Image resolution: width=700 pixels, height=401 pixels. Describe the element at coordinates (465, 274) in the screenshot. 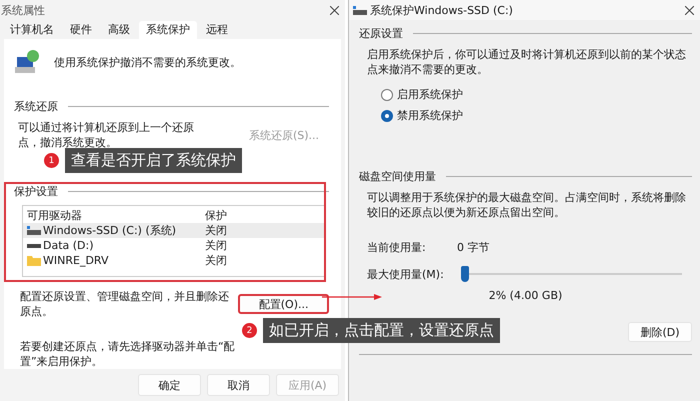

I see `slider-thumb` at that location.